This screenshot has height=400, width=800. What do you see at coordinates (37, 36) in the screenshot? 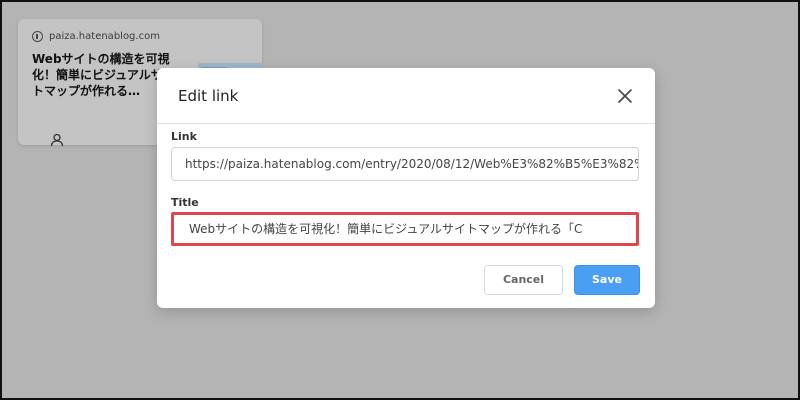
I see `info-circle-icon` at bounding box center [37, 36].